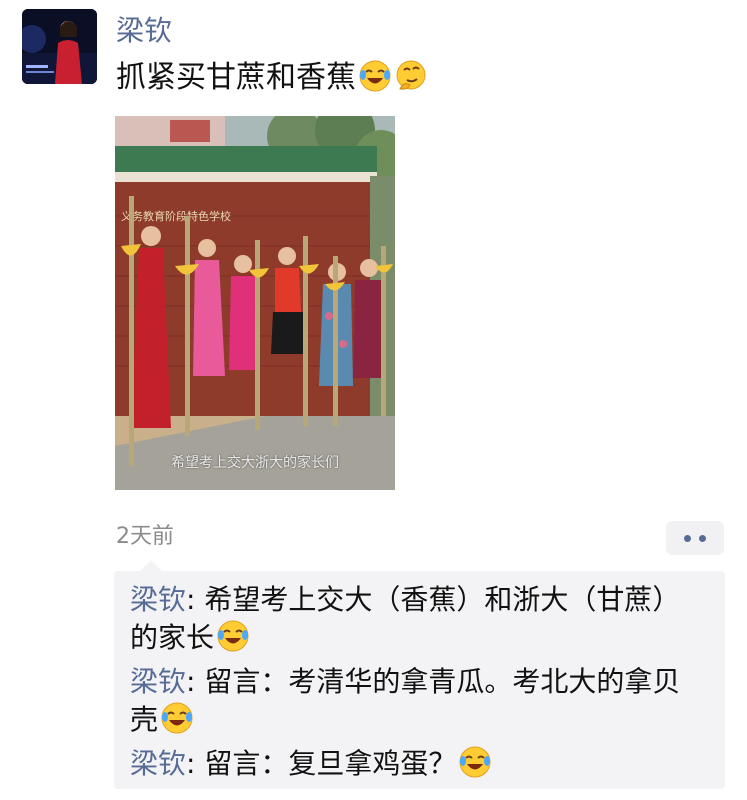 The height and width of the screenshot is (800, 747). I want to click on comment-text: 希望考上交大（香蕉）和浙大（甘蔗）的家长, so click(405, 618).